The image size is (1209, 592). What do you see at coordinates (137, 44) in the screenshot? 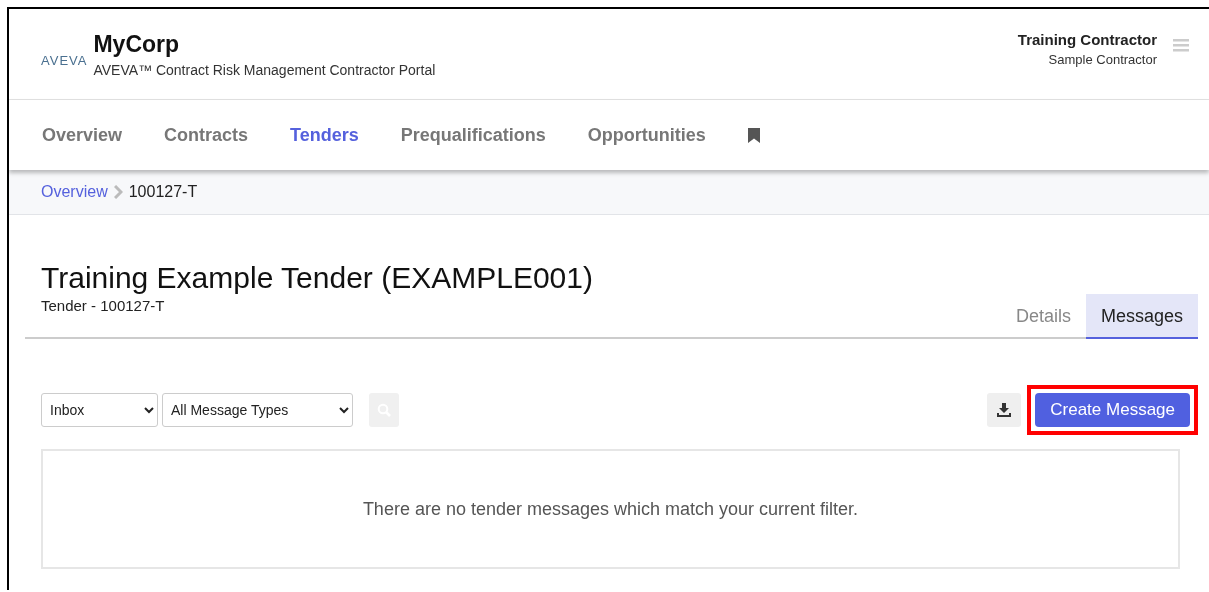
I see `company-name: MyCorp` at bounding box center [137, 44].